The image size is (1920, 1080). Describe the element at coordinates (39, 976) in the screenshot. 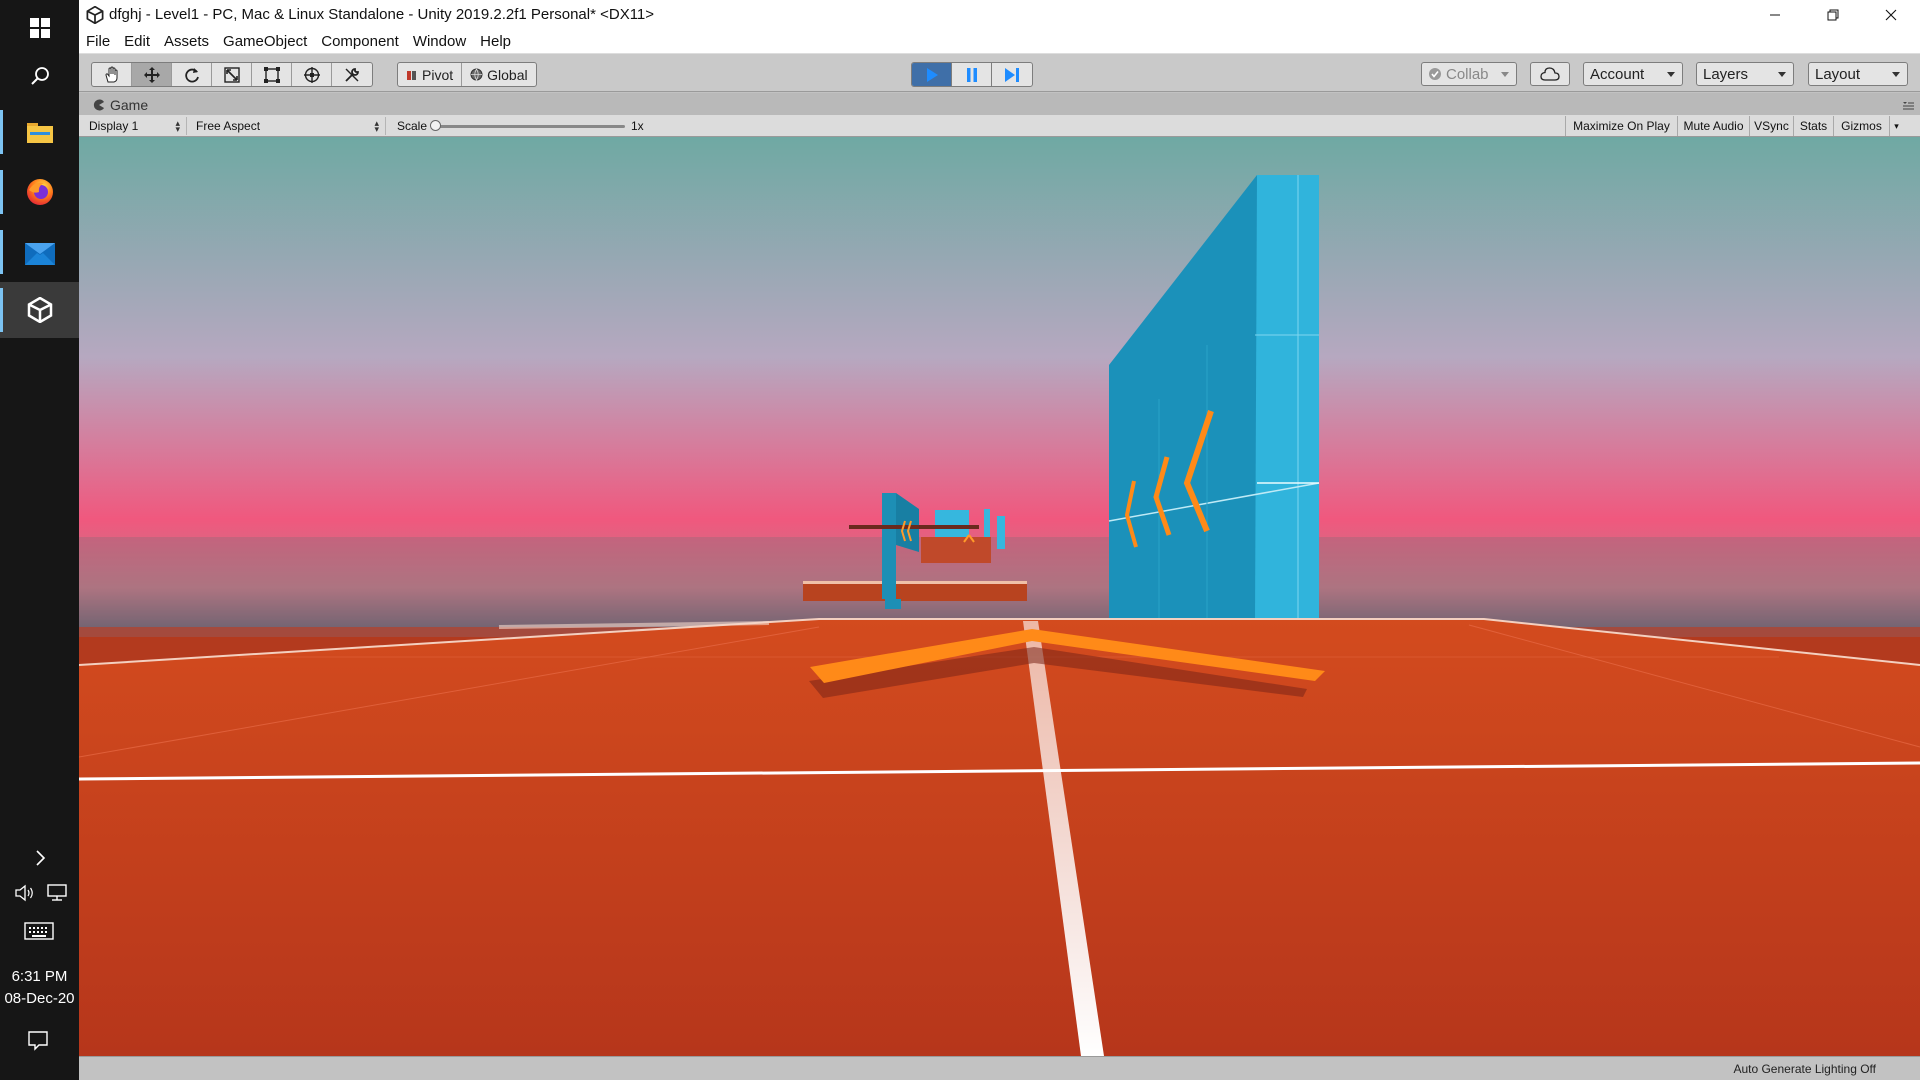

I see `clock-time: 6:31 PM` at that location.